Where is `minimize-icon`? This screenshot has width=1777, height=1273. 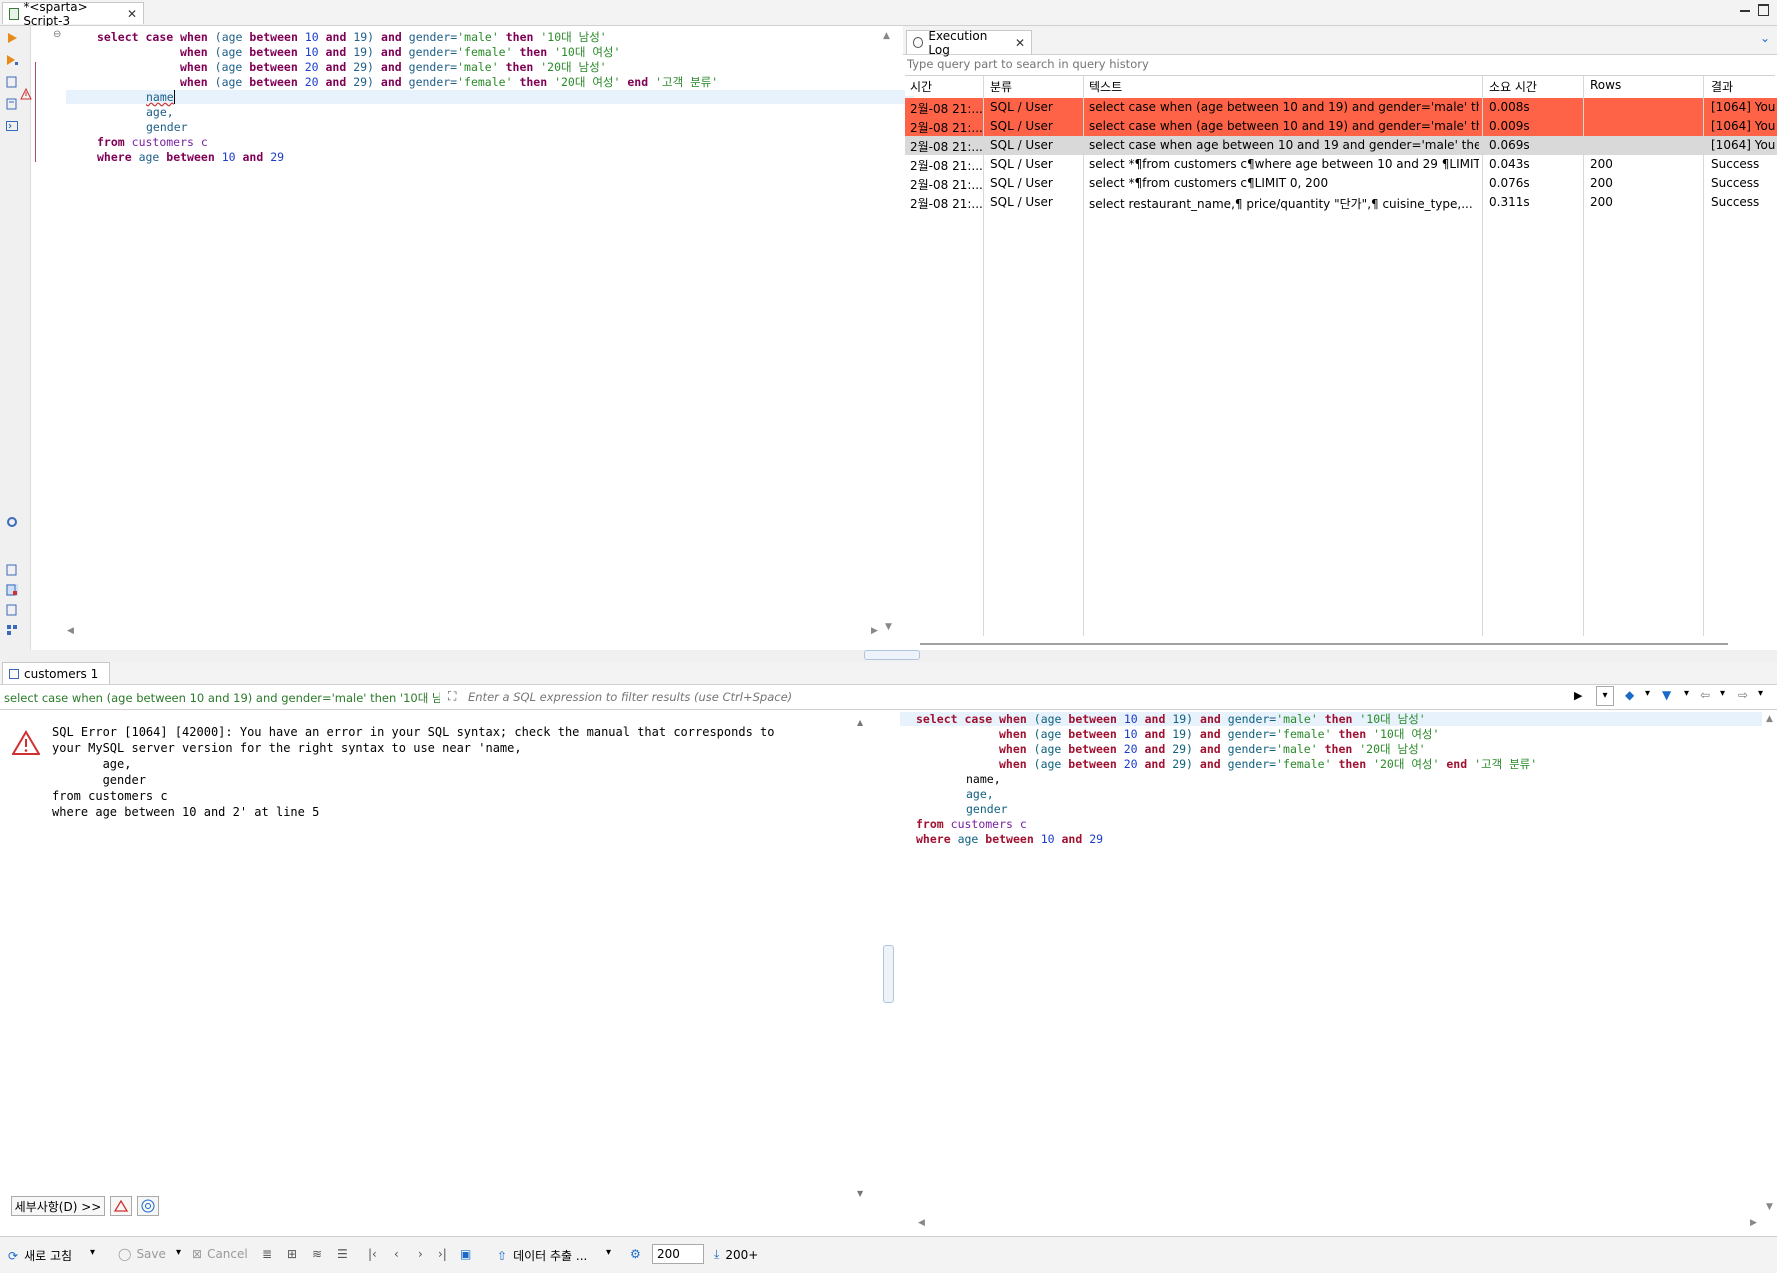
minimize-icon is located at coordinates (1746, 10).